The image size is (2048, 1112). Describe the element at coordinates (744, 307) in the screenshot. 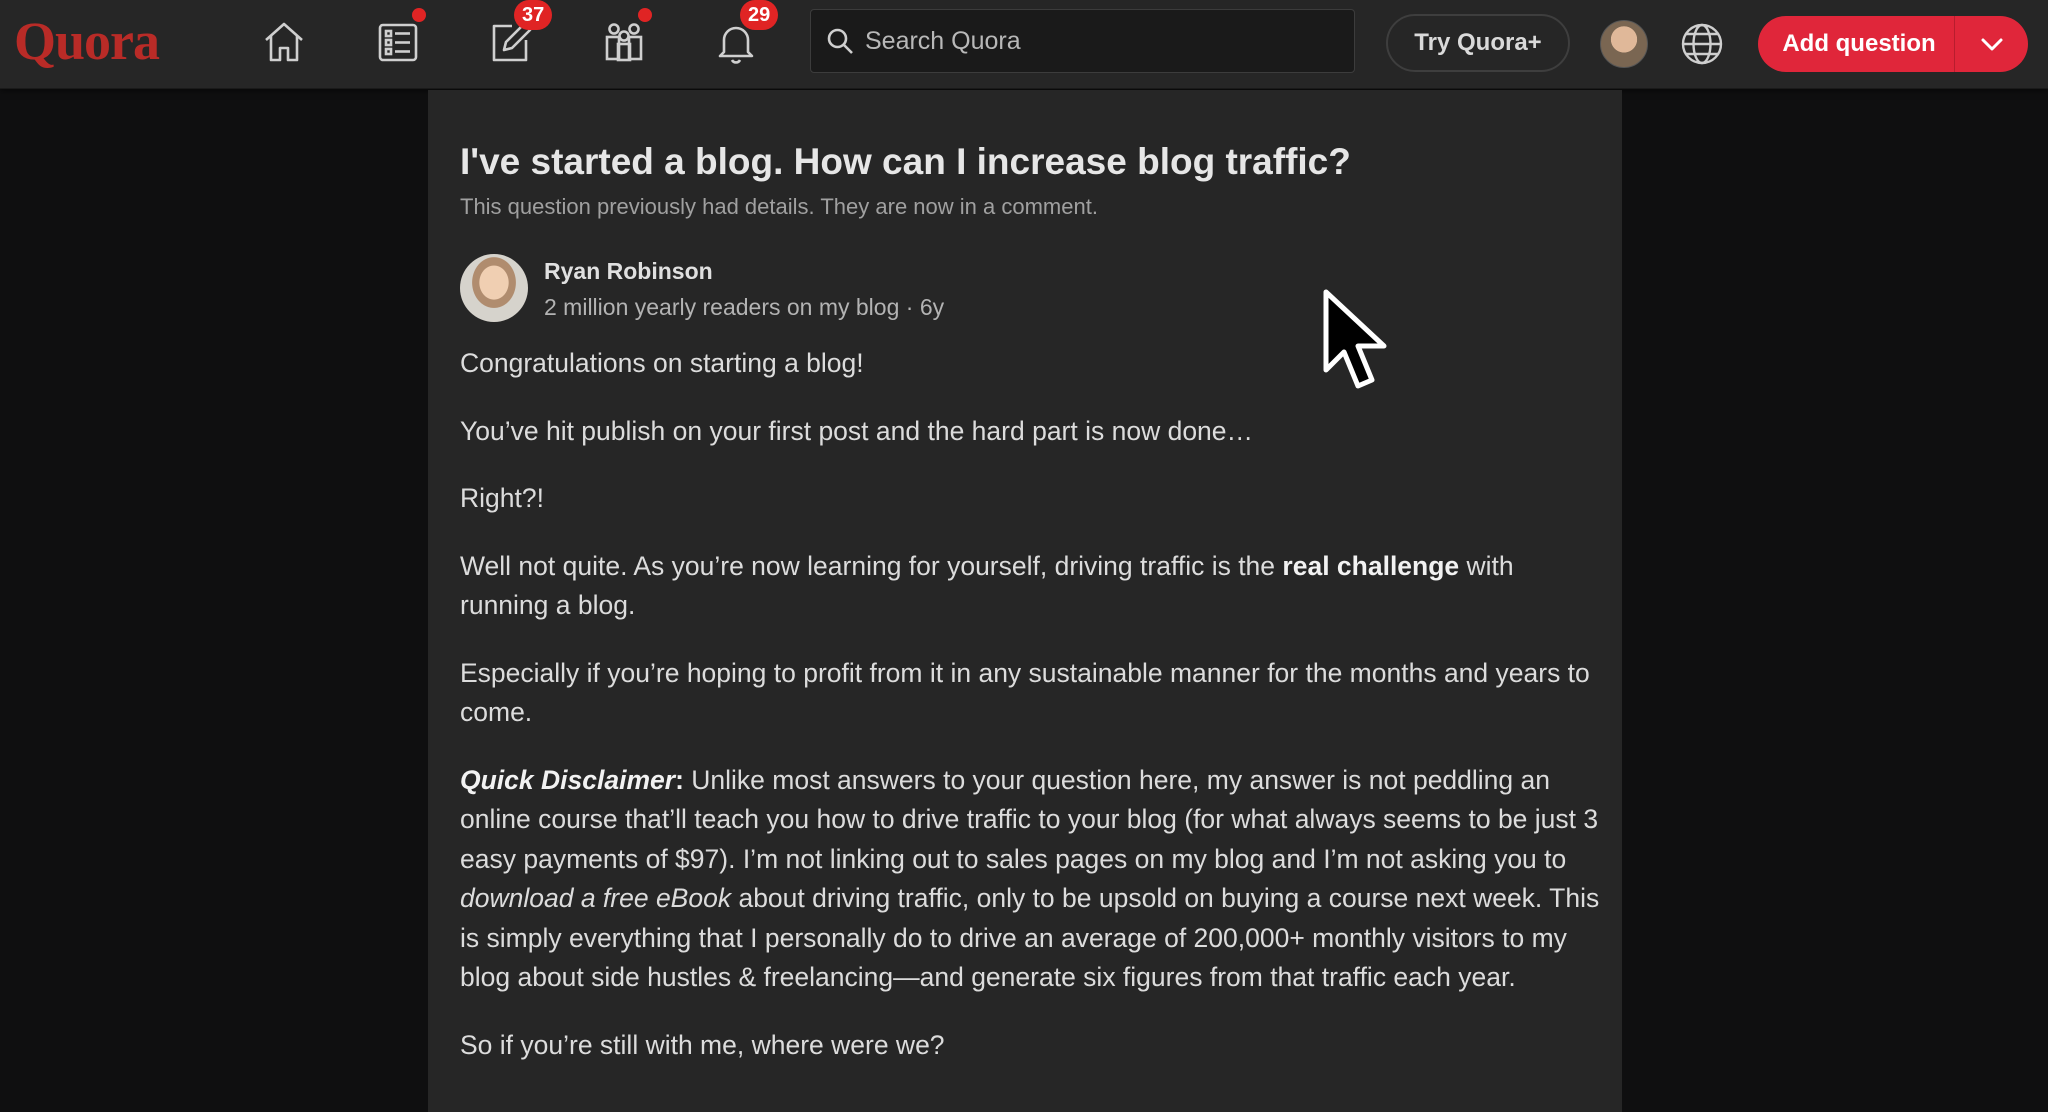

I see `author-credential: 2 million yearly readers on my blog · 6y` at that location.